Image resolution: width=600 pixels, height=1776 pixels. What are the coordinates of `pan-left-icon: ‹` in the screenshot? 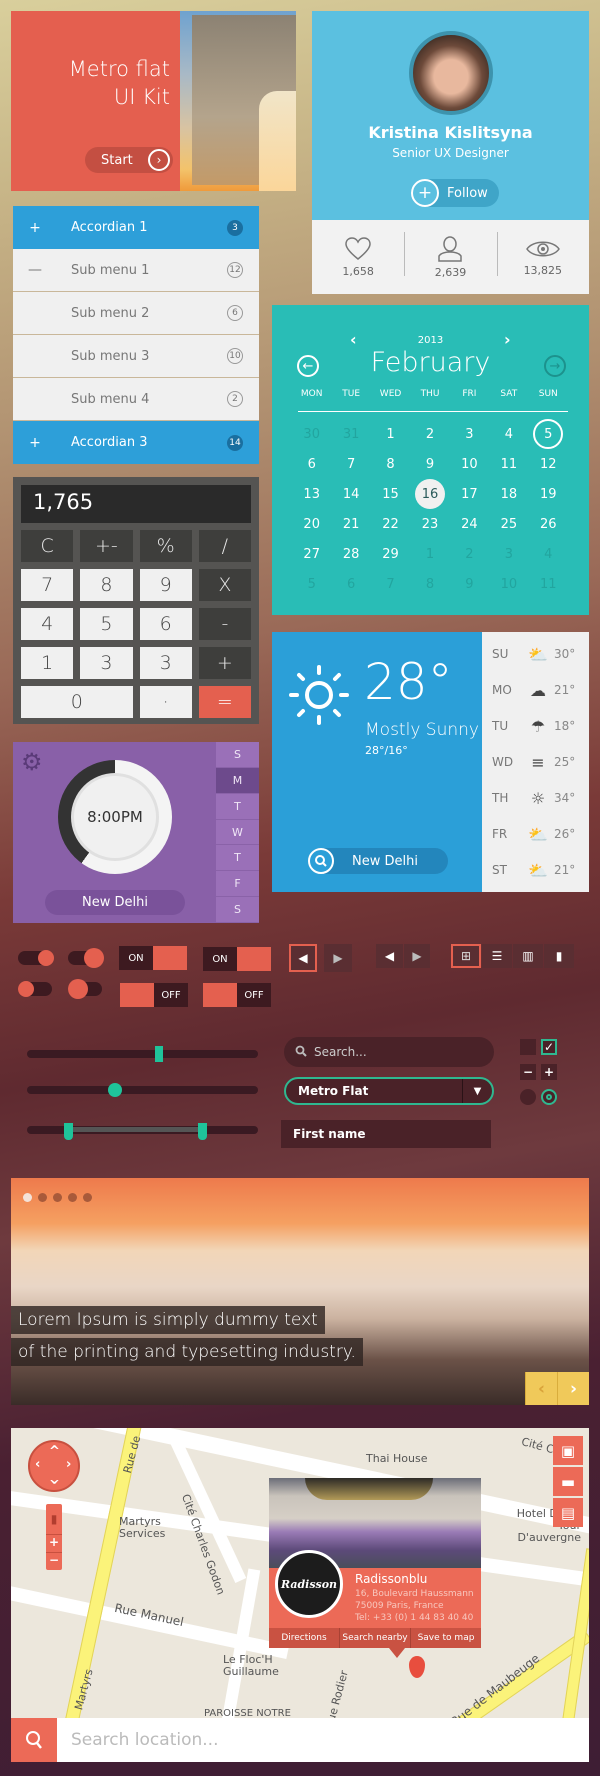 It's located at (37, 1464).